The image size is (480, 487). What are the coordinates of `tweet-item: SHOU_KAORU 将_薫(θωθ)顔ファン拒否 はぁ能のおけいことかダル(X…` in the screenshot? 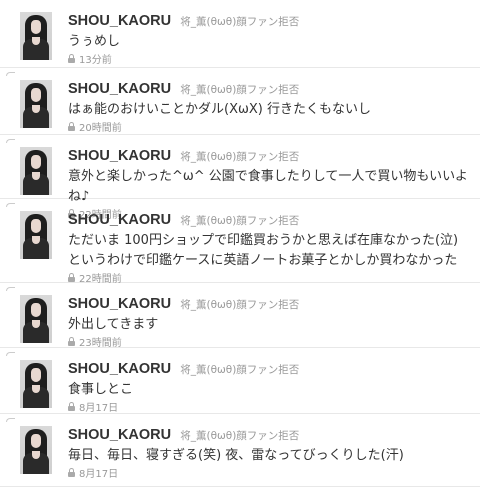 It's located at (240, 101).